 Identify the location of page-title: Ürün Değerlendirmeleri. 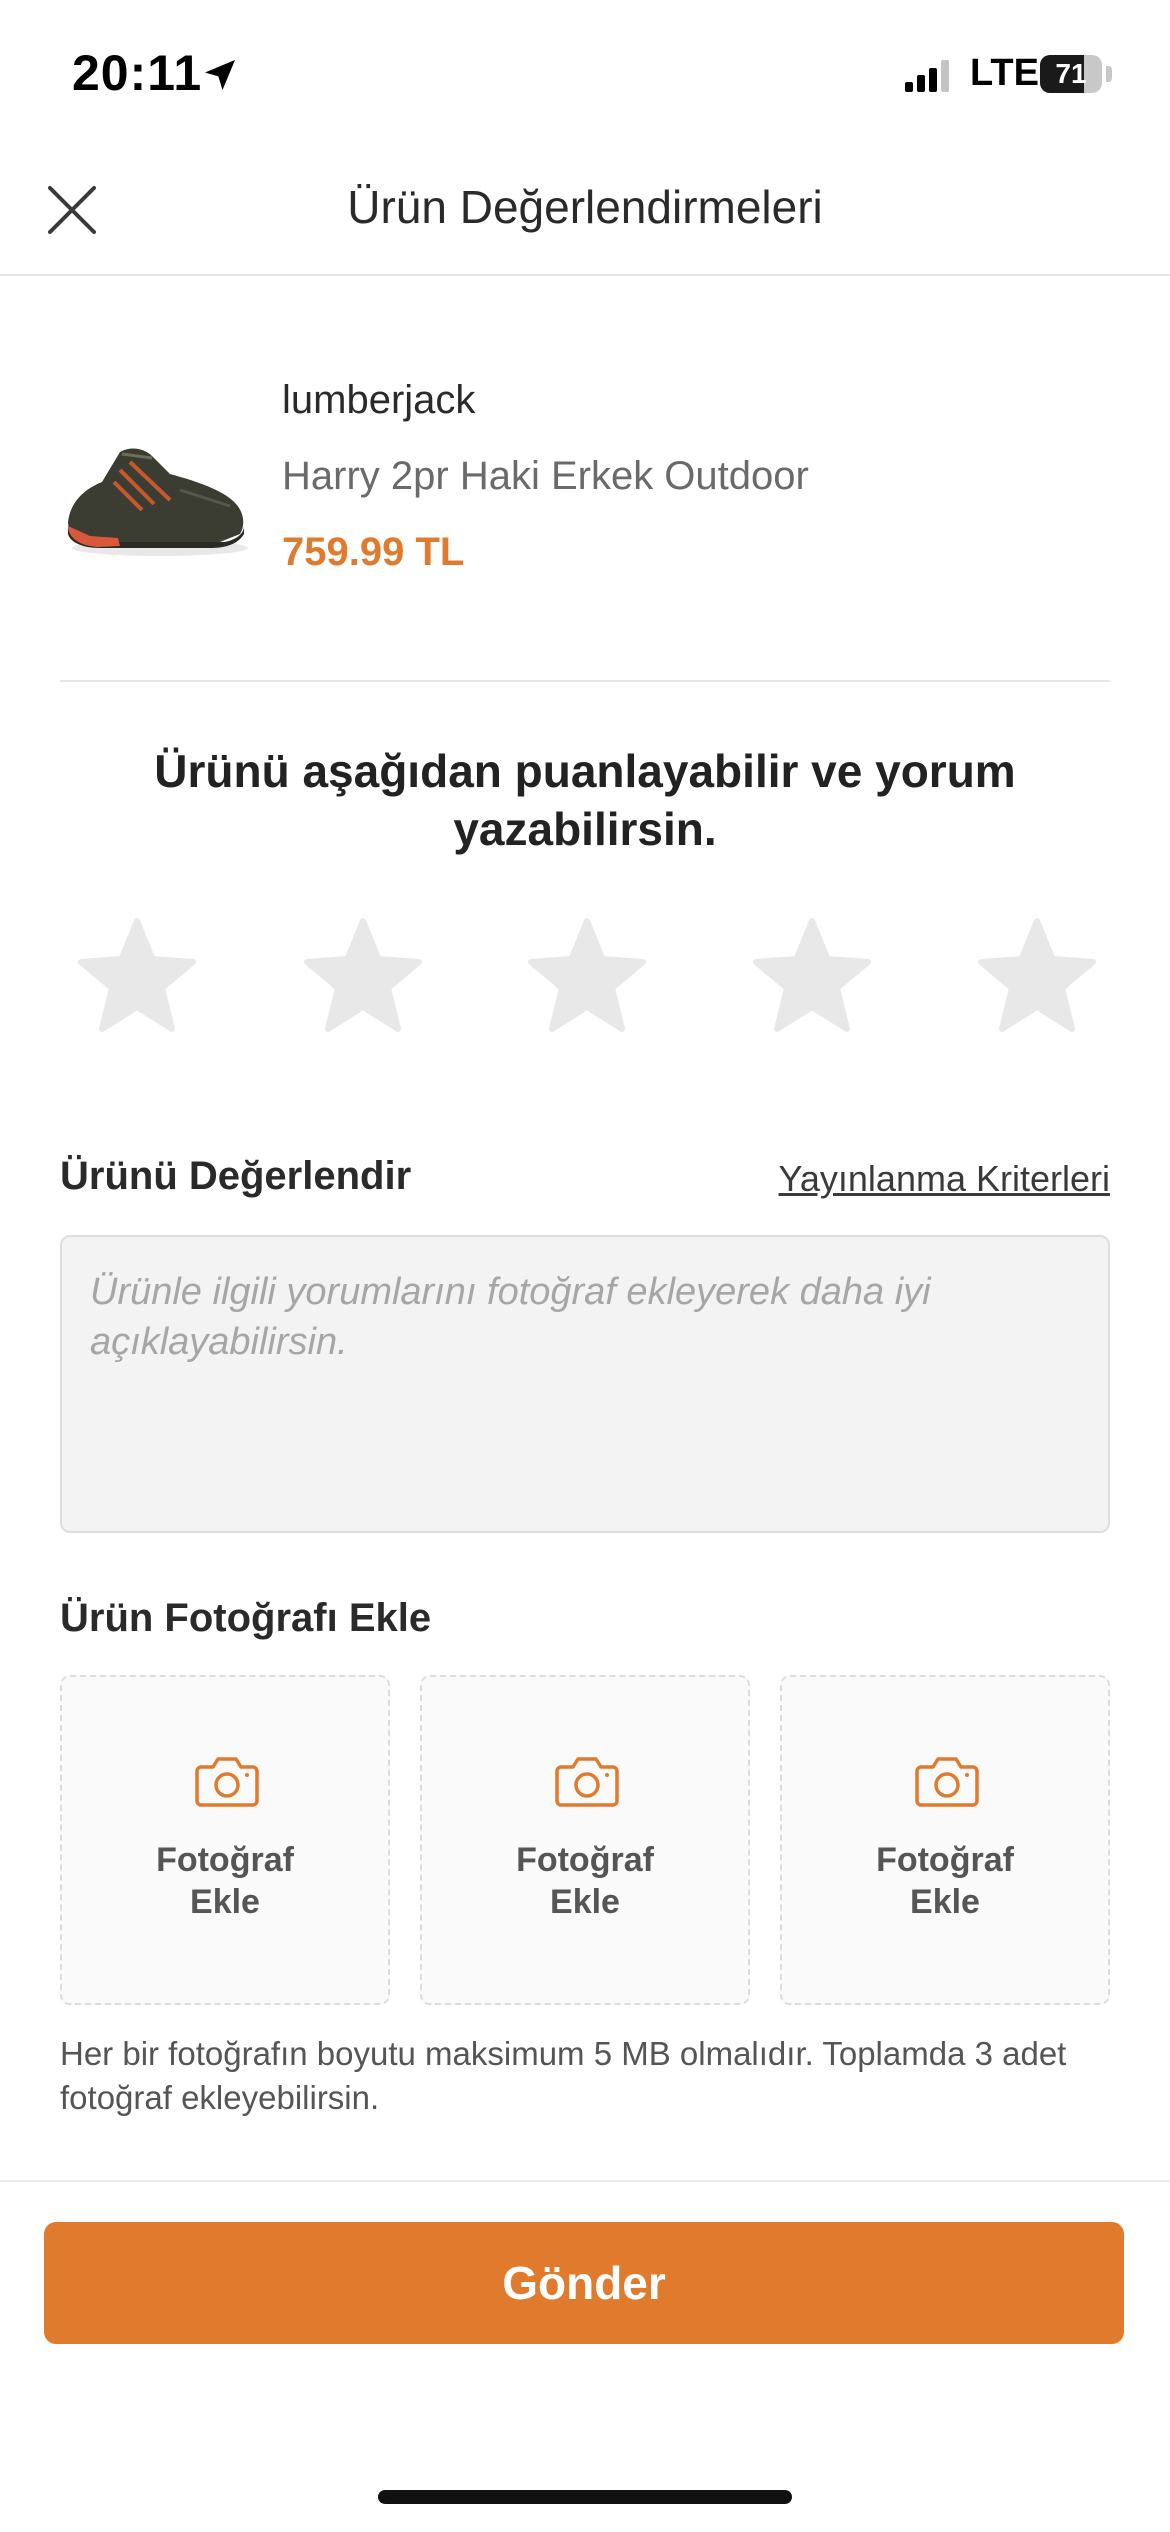
(585, 207).